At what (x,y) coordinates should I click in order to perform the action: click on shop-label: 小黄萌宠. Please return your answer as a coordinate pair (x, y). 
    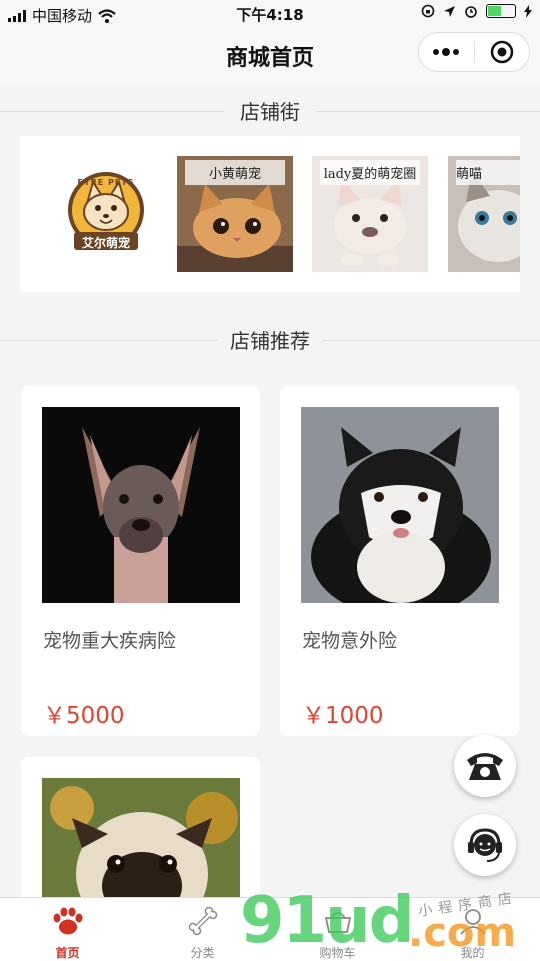
    Looking at the image, I should click on (235, 172).